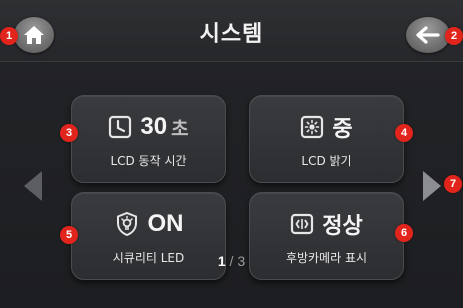  I want to click on page-indicator: 1 / 3, so click(231, 261).